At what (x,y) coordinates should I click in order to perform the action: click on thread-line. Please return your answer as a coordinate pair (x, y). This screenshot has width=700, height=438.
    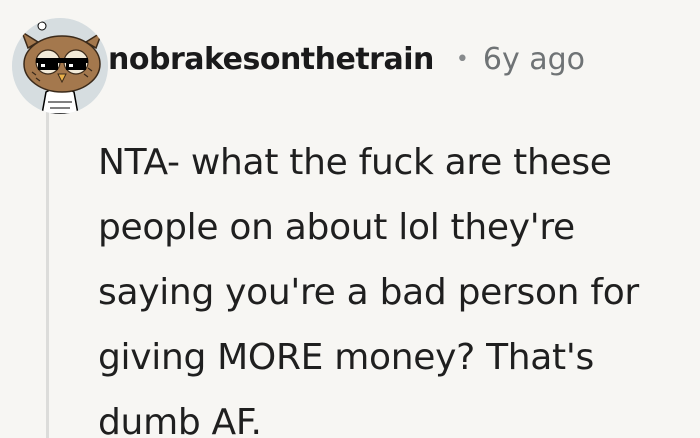
    Looking at the image, I should click on (47, 275).